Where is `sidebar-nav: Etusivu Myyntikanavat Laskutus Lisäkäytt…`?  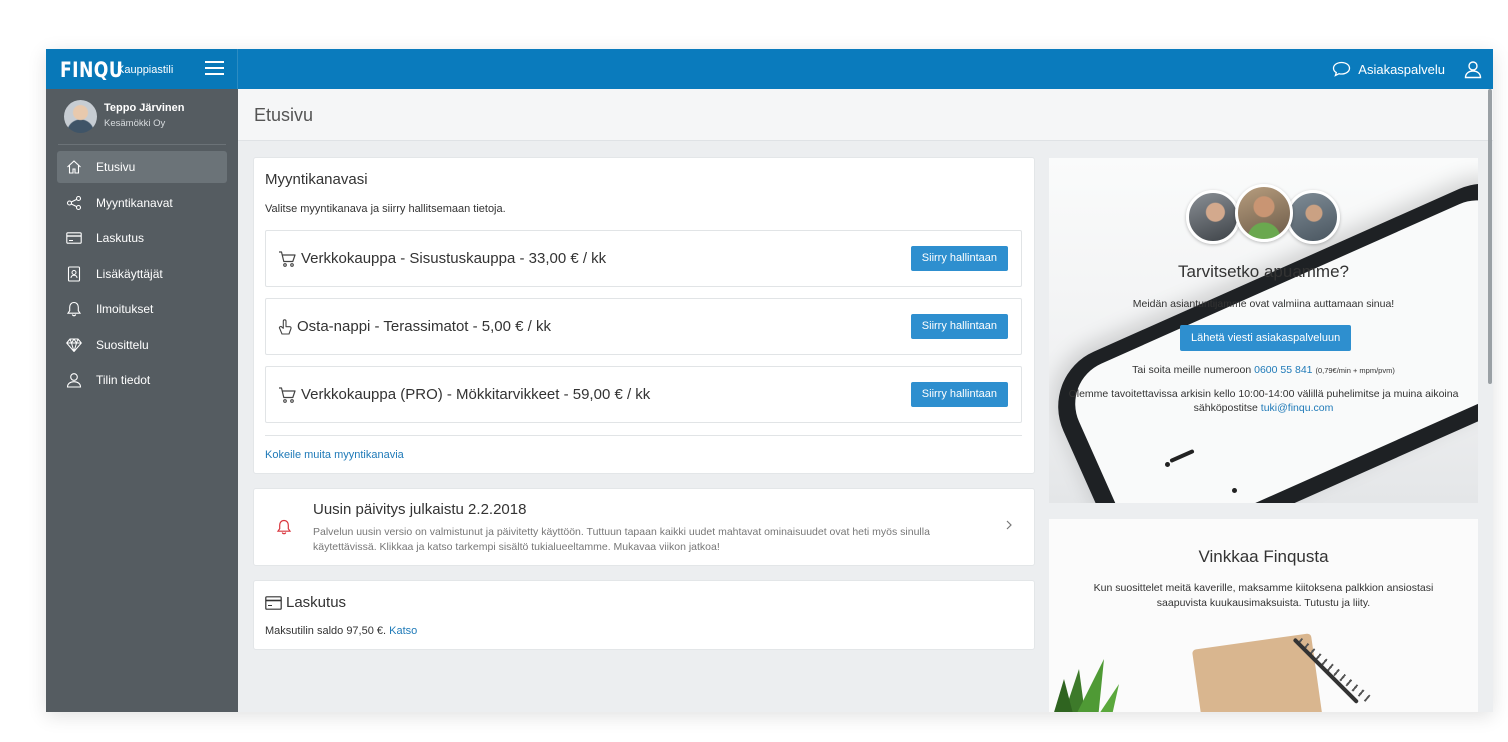
sidebar-nav: Etusivu Myyntikanavat Laskutus Lisäkäytt… is located at coordinates (142, 275).